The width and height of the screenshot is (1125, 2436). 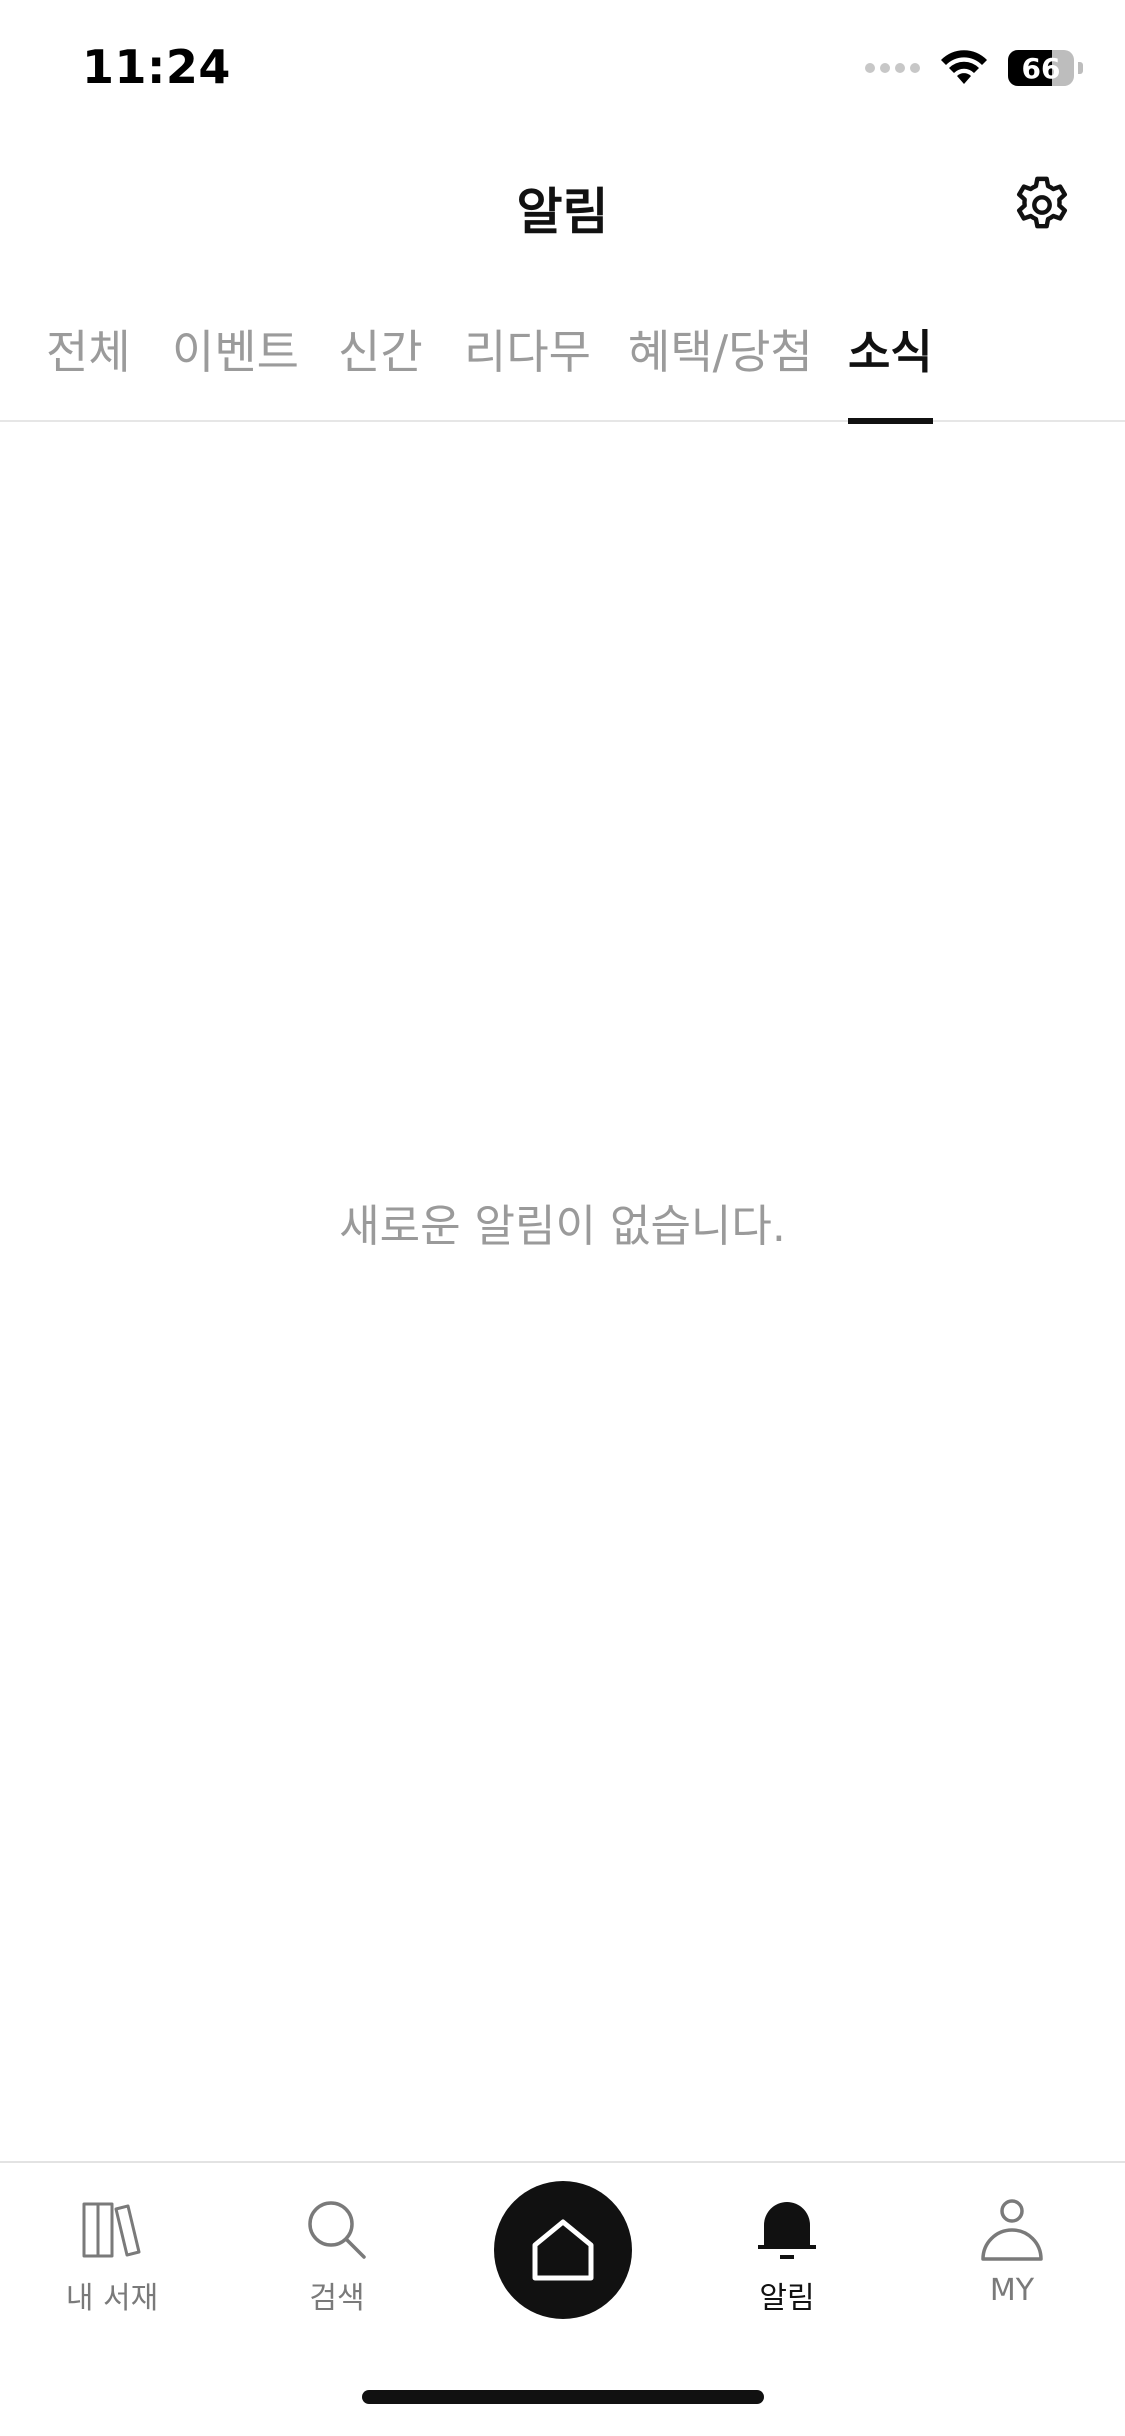 I want to click on page-header: 알림, so click(x=562, y=205).